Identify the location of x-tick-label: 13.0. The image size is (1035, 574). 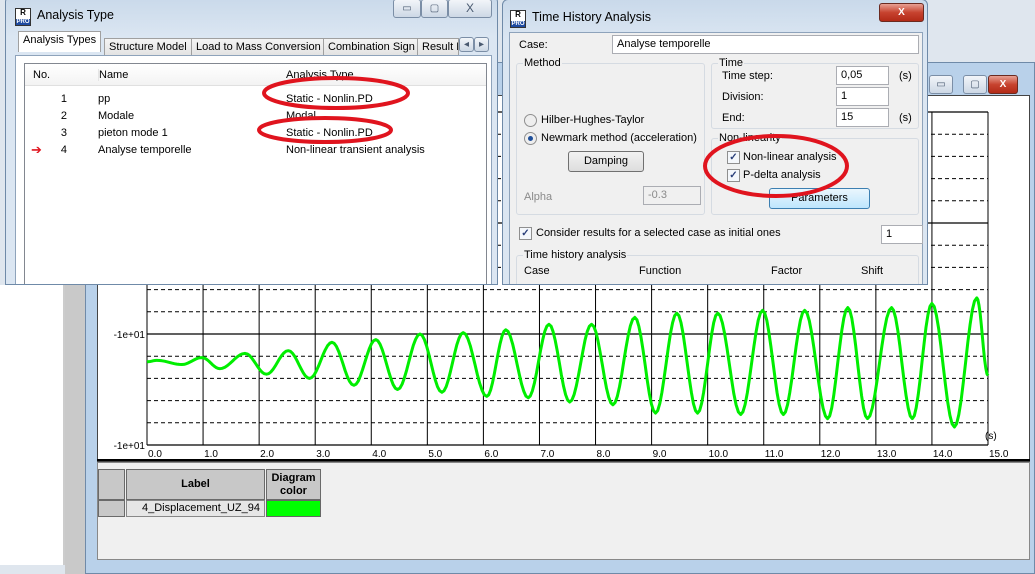
(887, 454).